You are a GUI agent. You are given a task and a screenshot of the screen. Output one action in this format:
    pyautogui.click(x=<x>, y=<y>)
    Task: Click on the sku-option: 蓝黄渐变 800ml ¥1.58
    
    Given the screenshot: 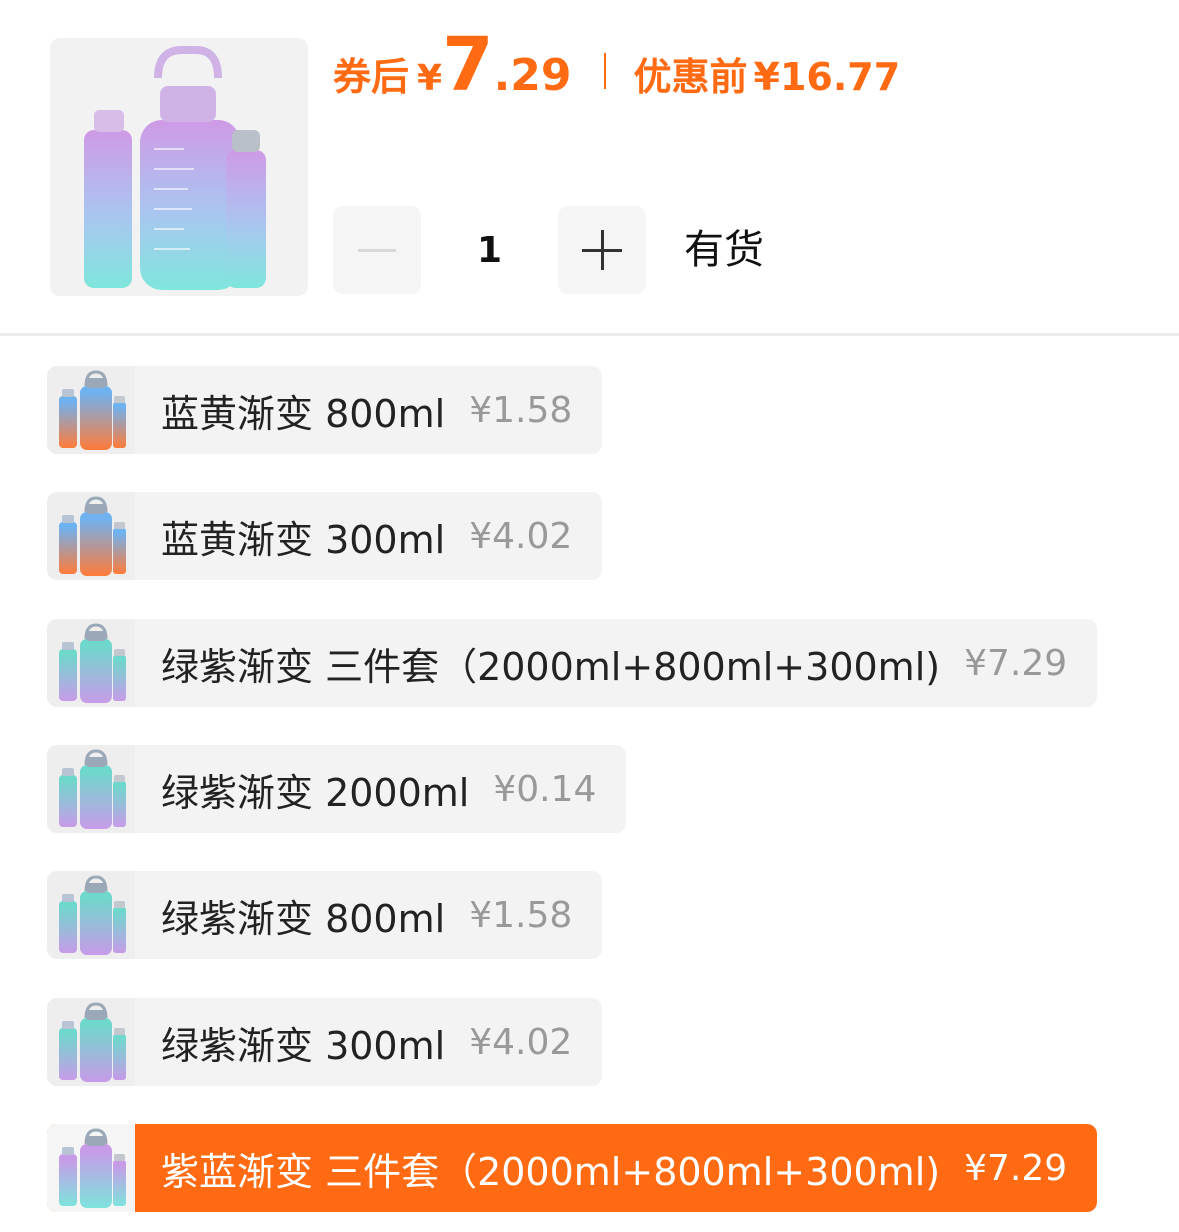 What is the action you would take?
    pyautogui.click(x=325, y=410)
    